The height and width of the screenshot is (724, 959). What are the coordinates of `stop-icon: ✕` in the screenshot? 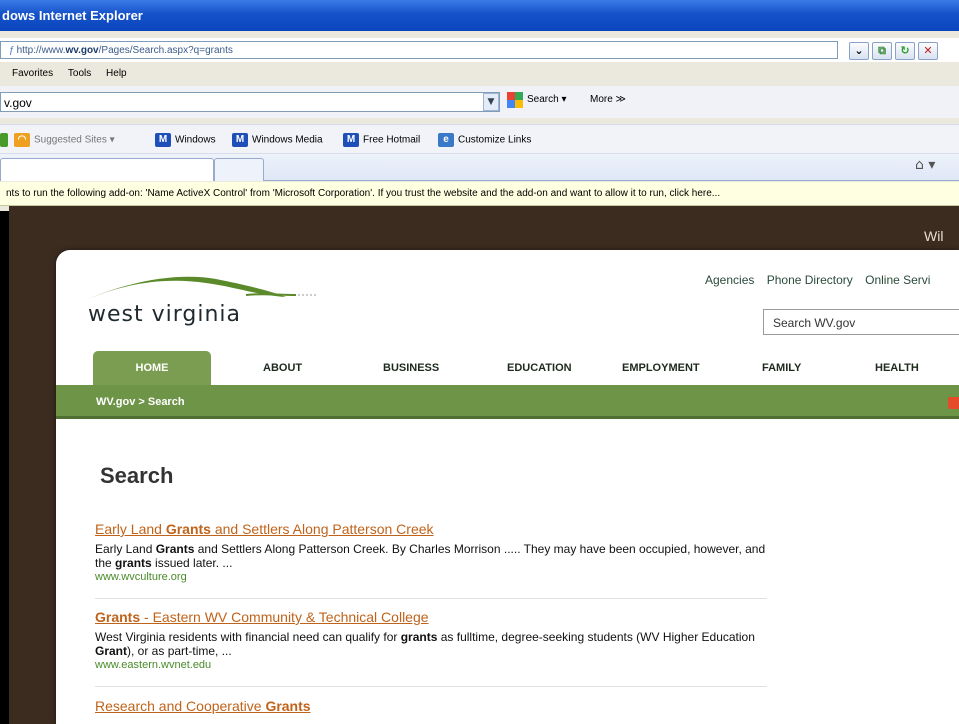 It's located at (928, 51).